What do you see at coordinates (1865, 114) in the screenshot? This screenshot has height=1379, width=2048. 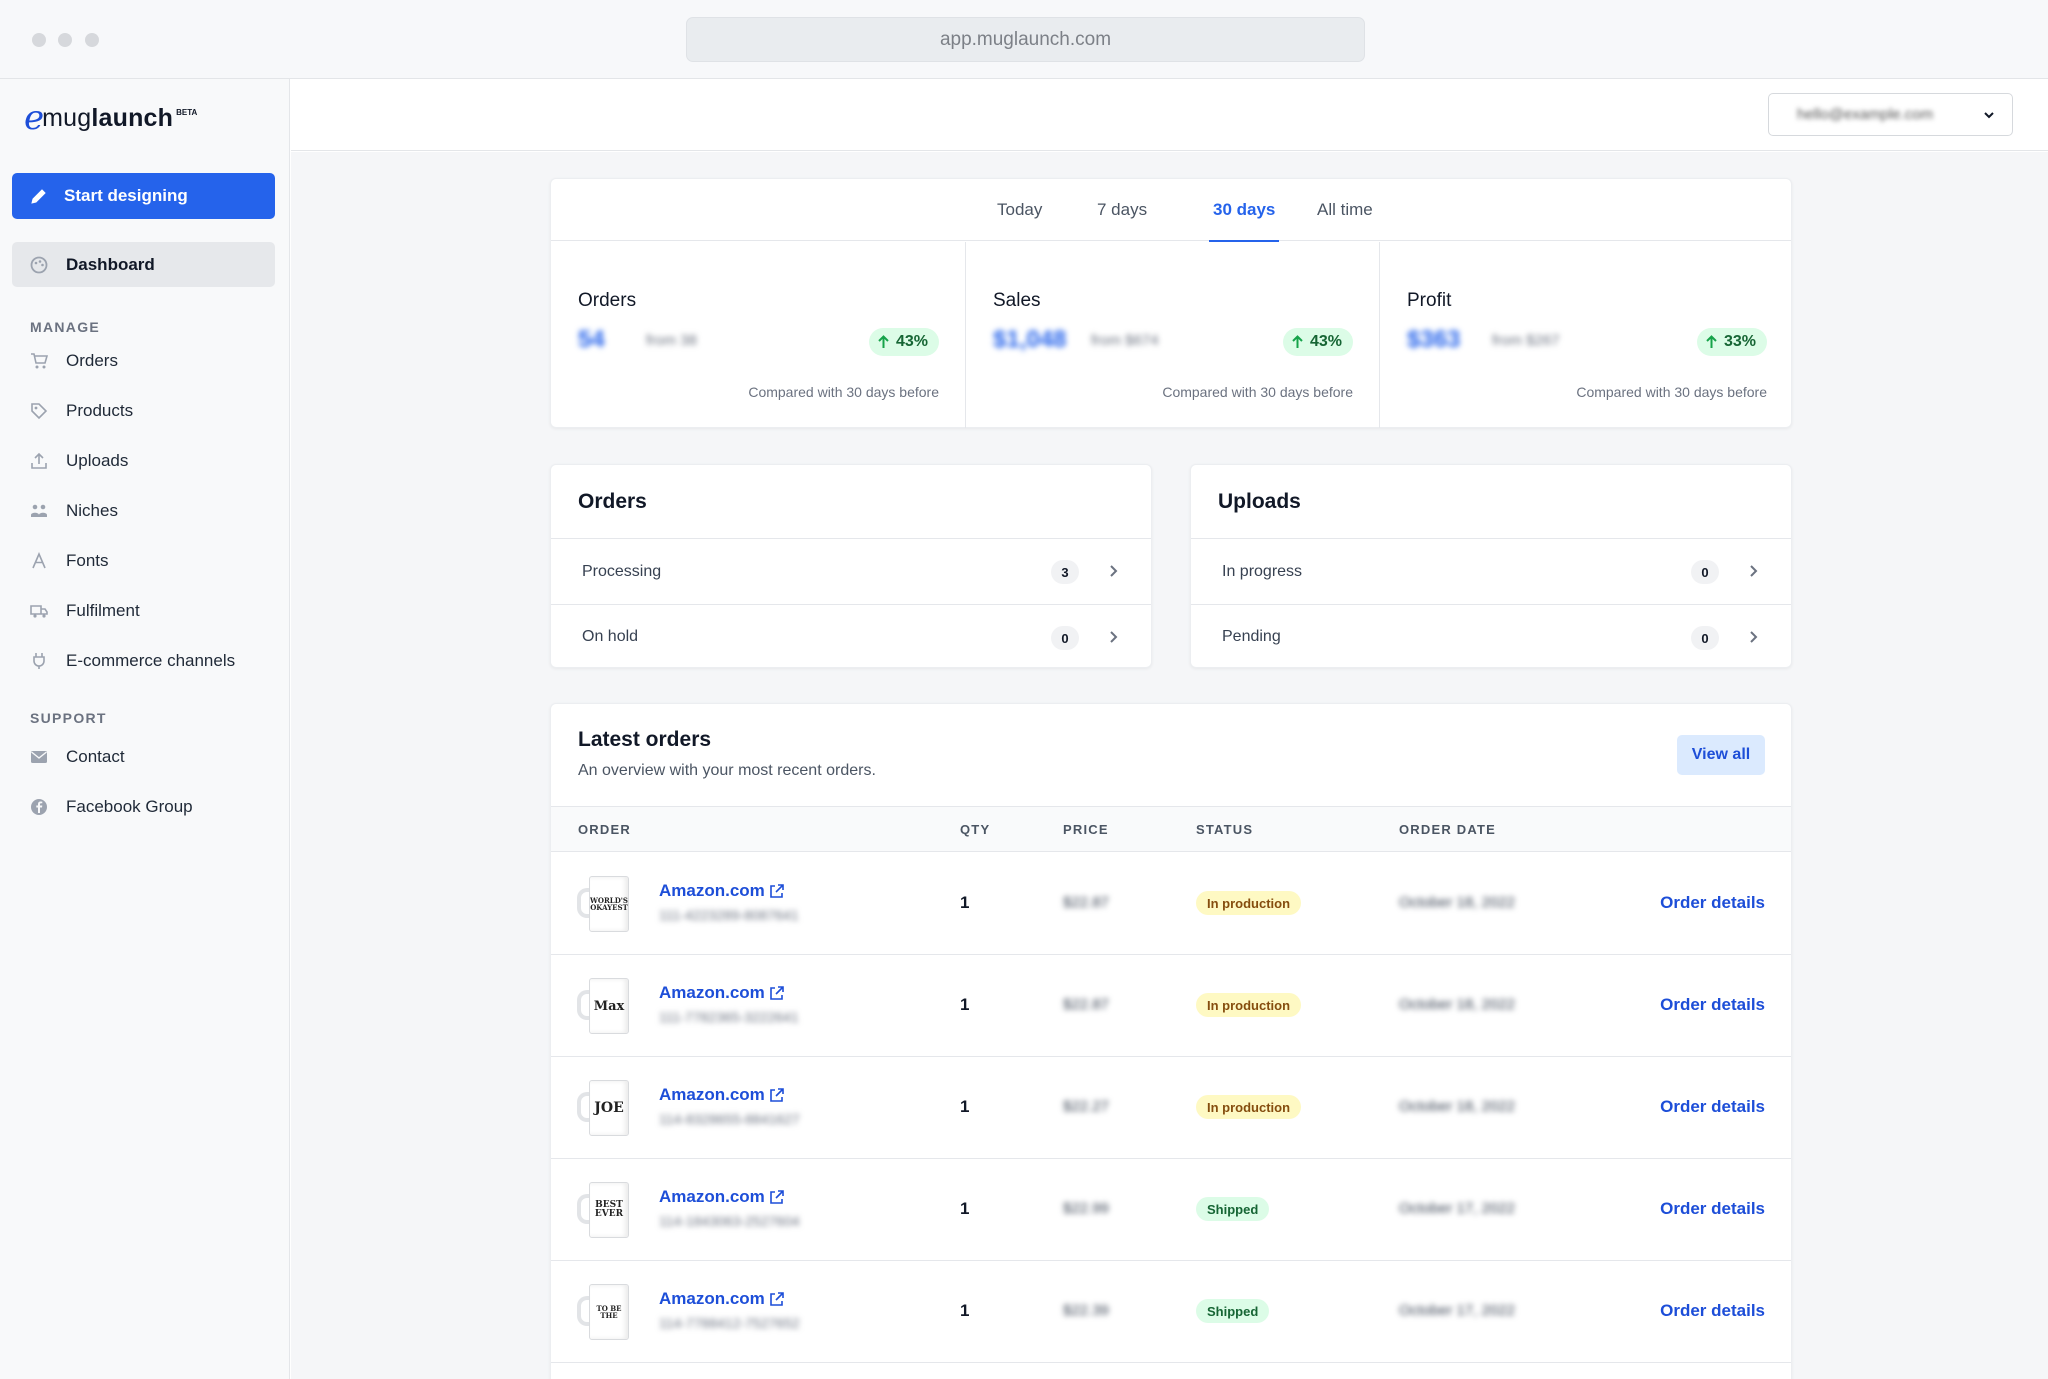 I see `account-email: hello@example.com` at bounding box center [1865, 114].